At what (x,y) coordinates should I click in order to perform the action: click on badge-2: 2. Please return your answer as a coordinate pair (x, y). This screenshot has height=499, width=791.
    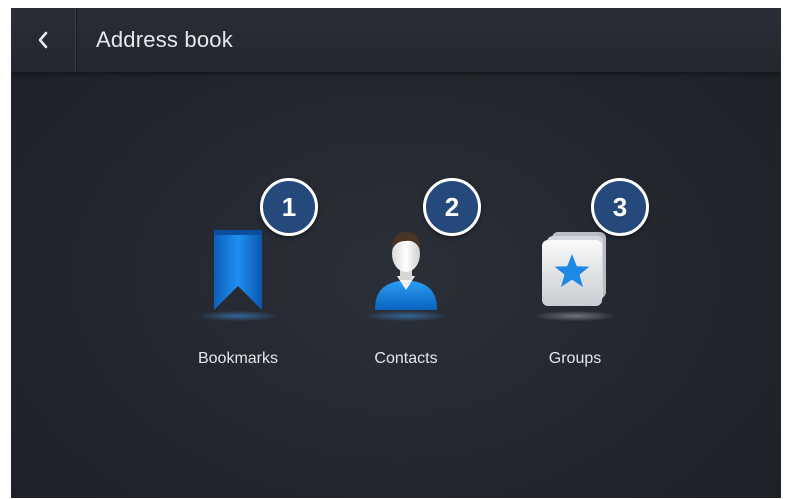
    Looking at the image, I should click on (452, 207).